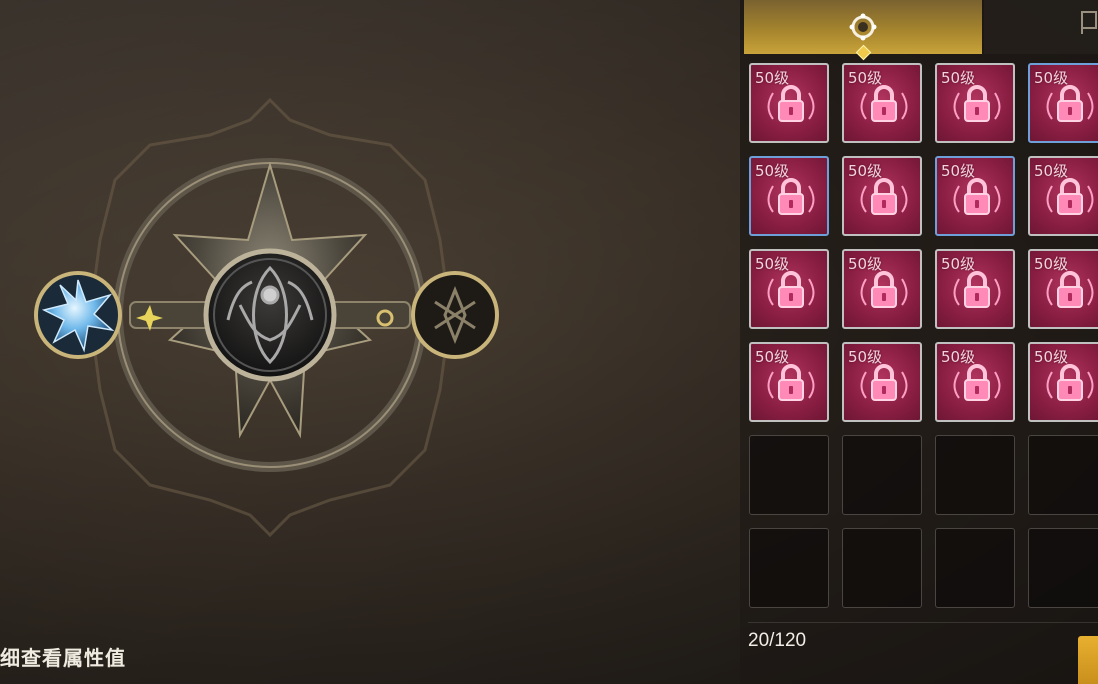 The image size is (1098, 684). I want to click on center-core, so click(270, 315).